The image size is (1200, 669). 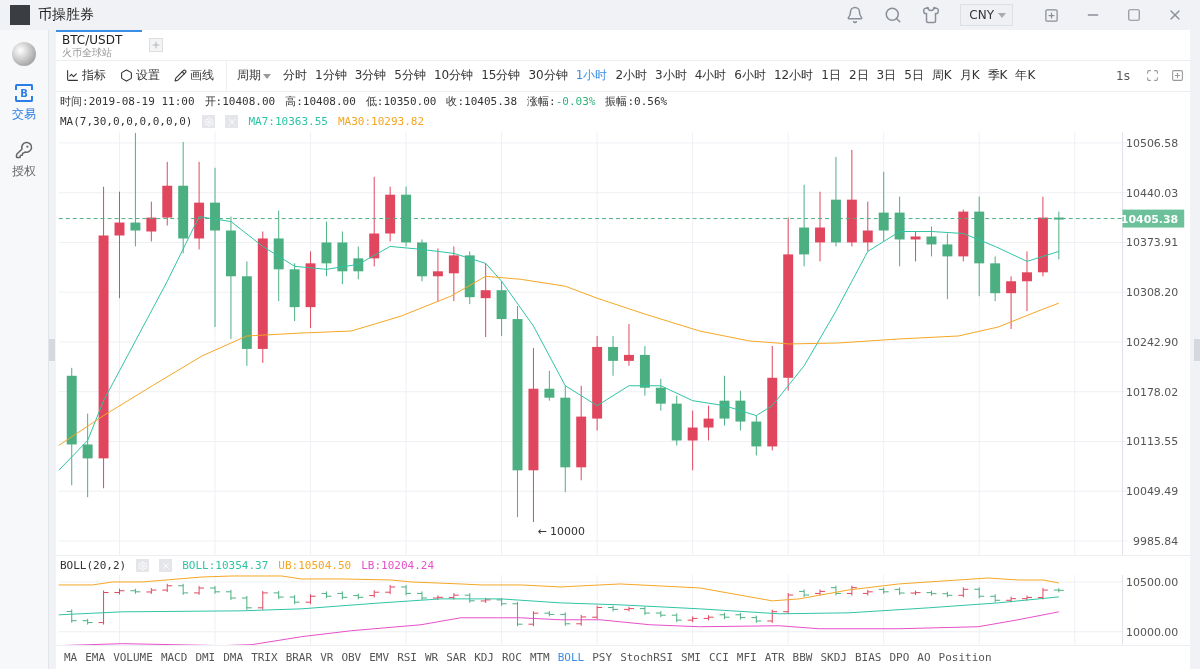 What do you see at coordinates (140, 76) in the screenshot?
I see `toolbar-button: 设置` at bounding box center [140, 76].